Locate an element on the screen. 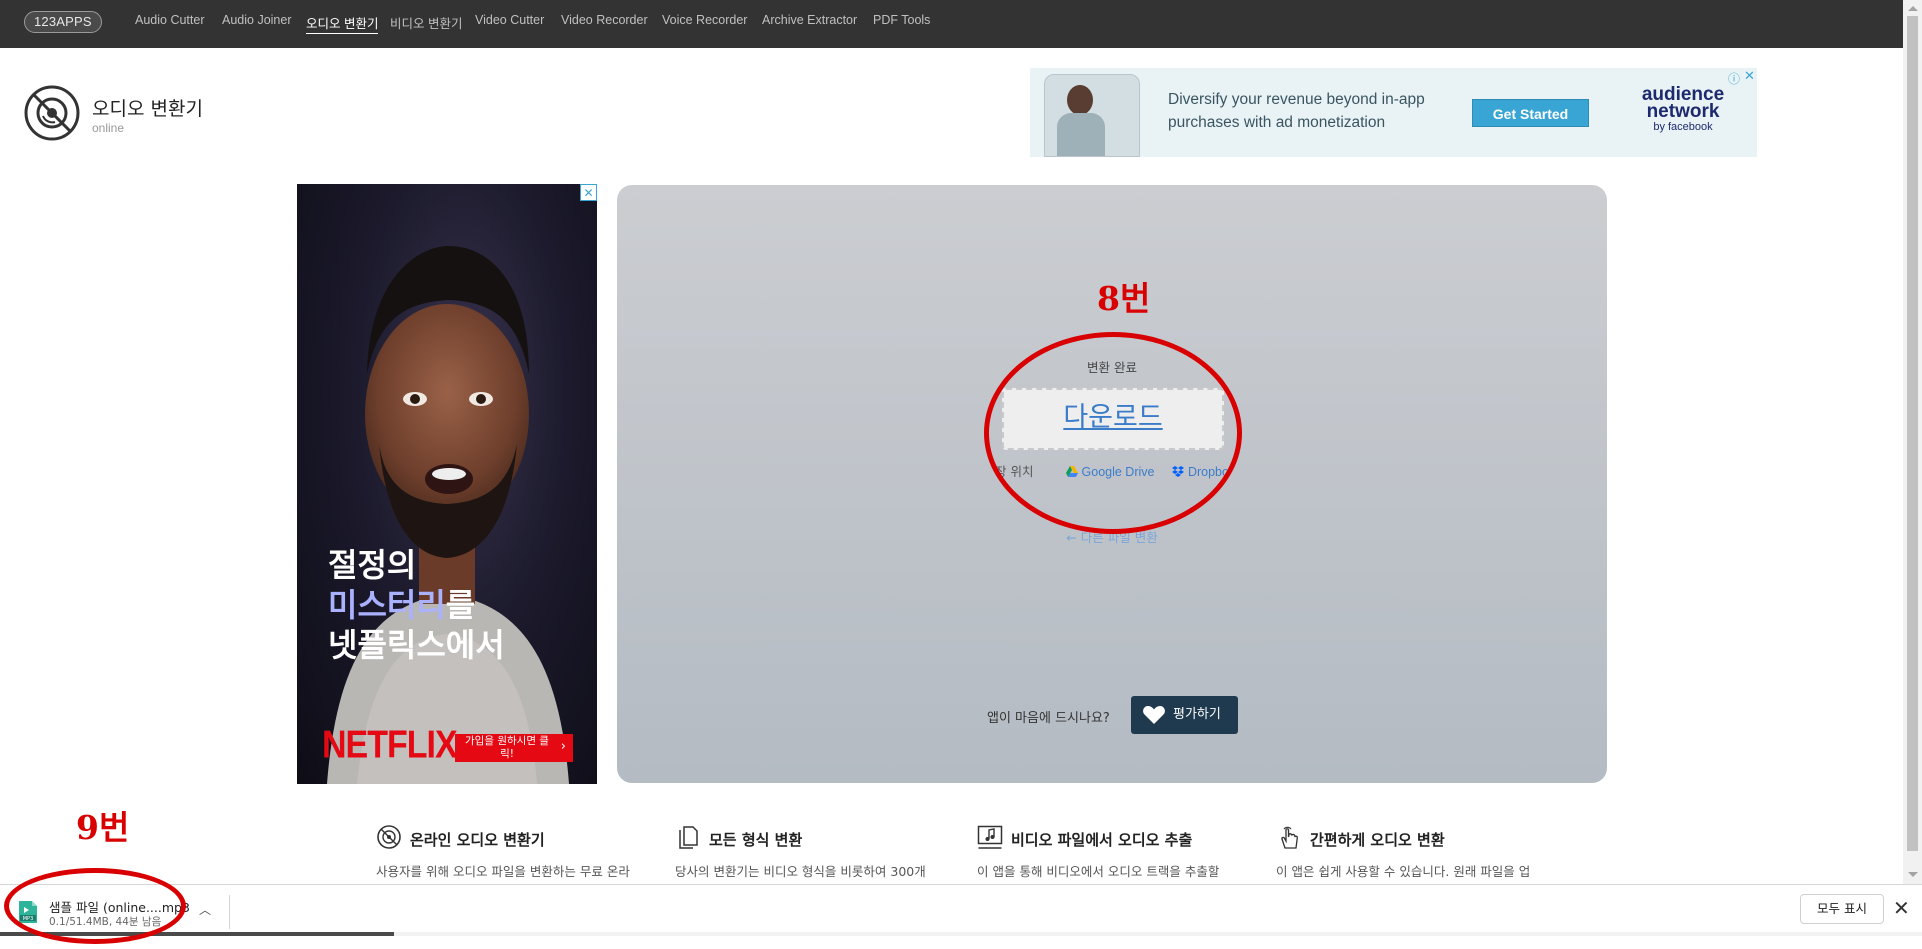 The height and width of the screenshot is (949, 1922). ad-side-cta-label: 가입을 원하시면 클릭! is located at coordinates (507, 747).